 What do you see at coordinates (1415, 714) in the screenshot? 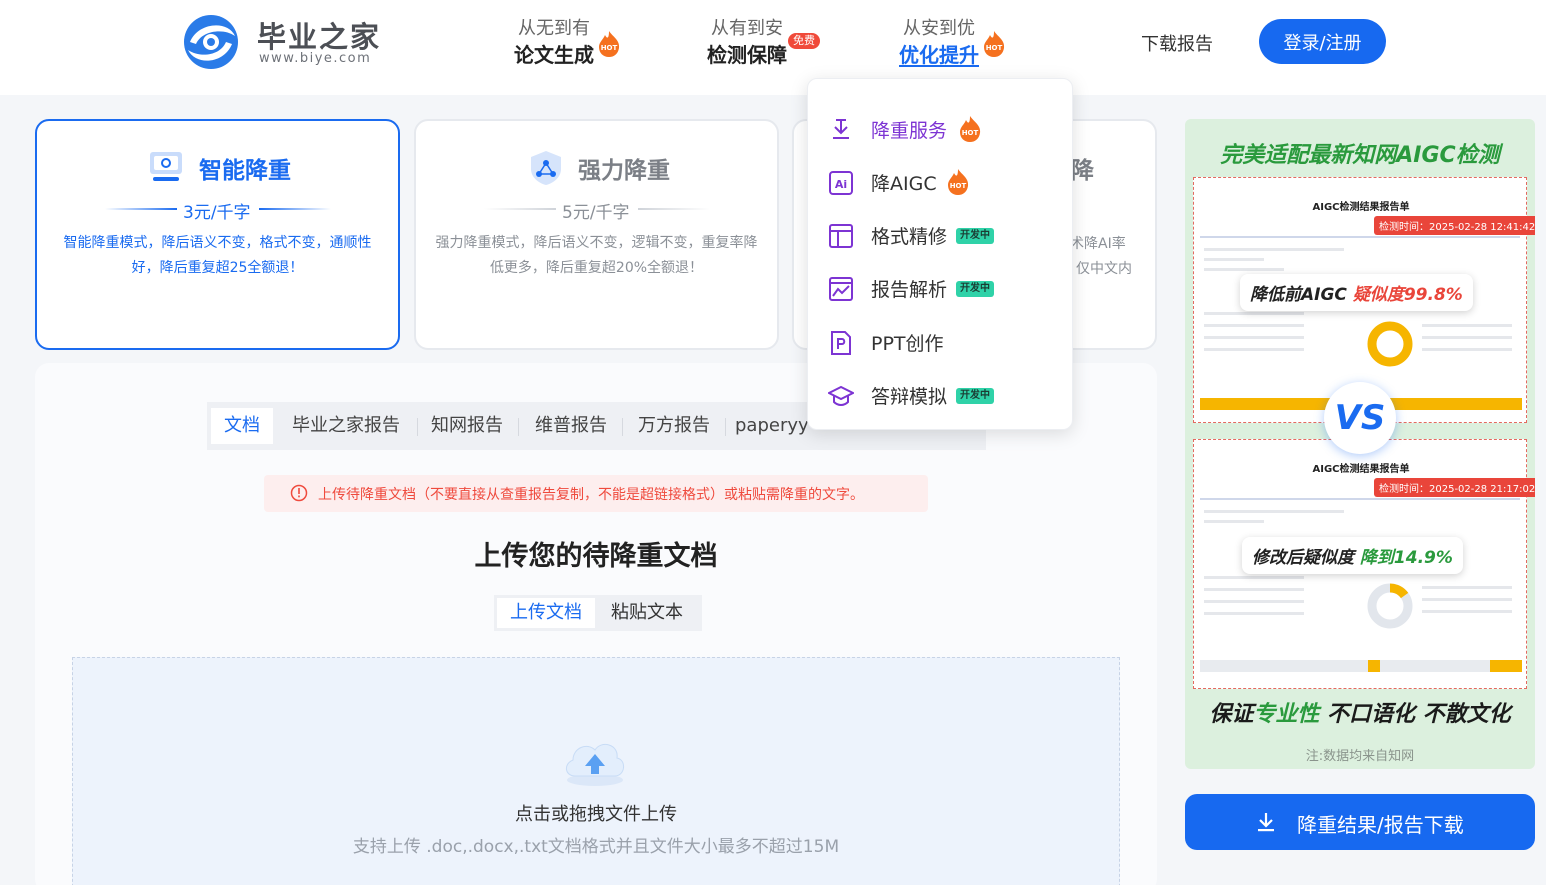
I see `slogan-part: 不口语化 不散文化` at bounding box center [1415, 714].